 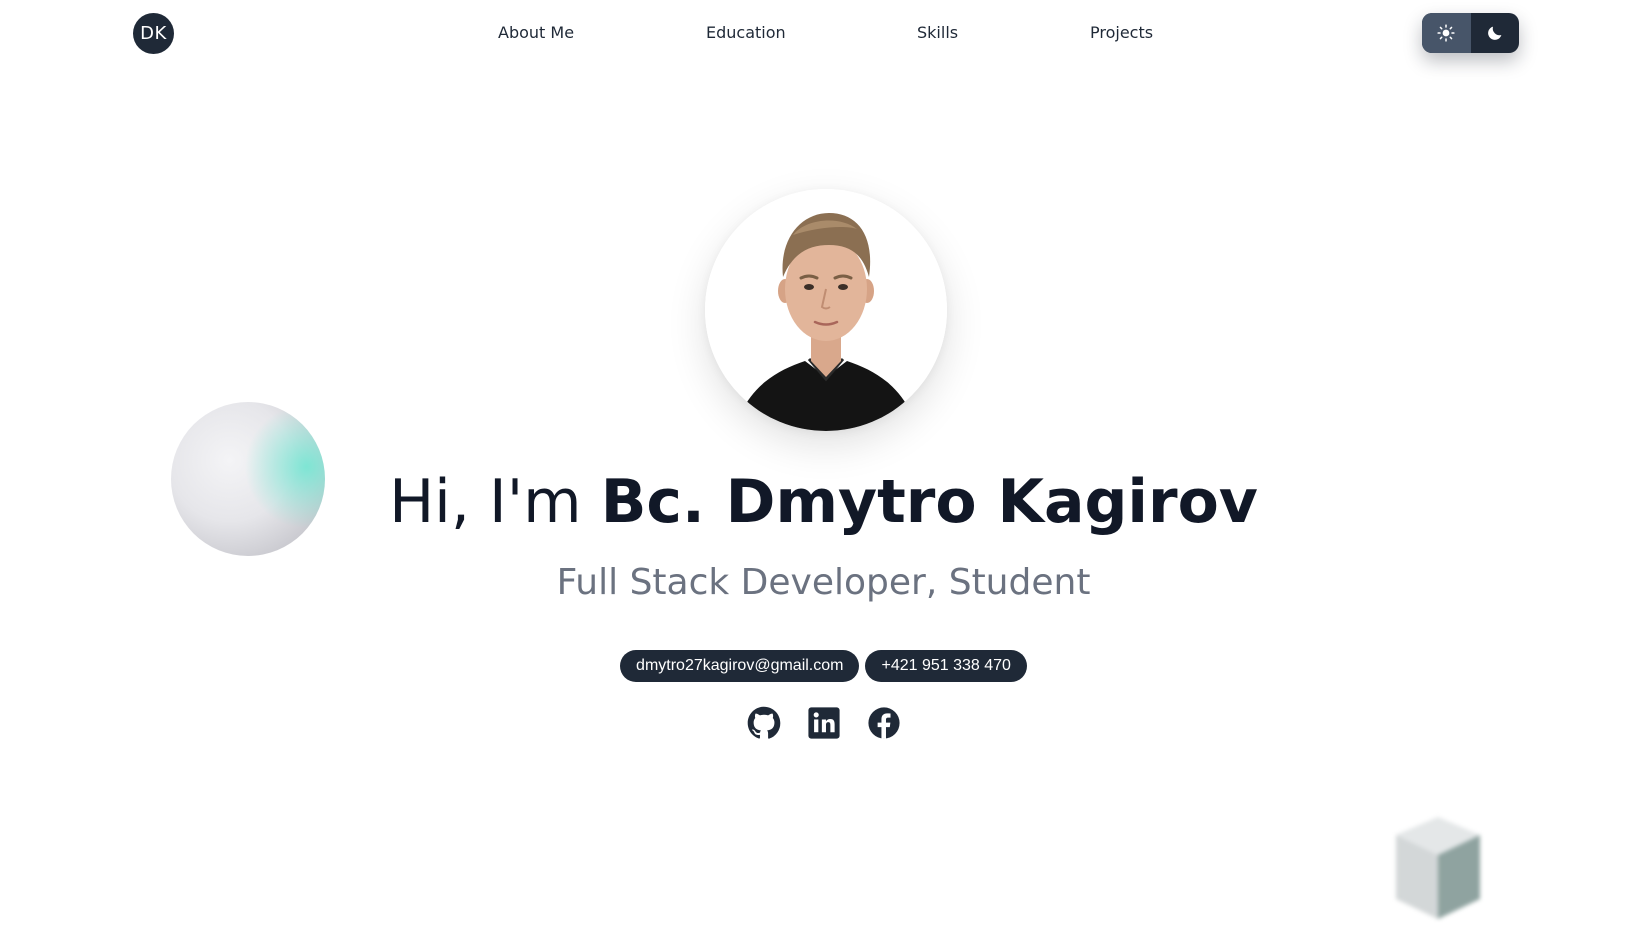 I want to click on social-links, so click(x=823, y=723).